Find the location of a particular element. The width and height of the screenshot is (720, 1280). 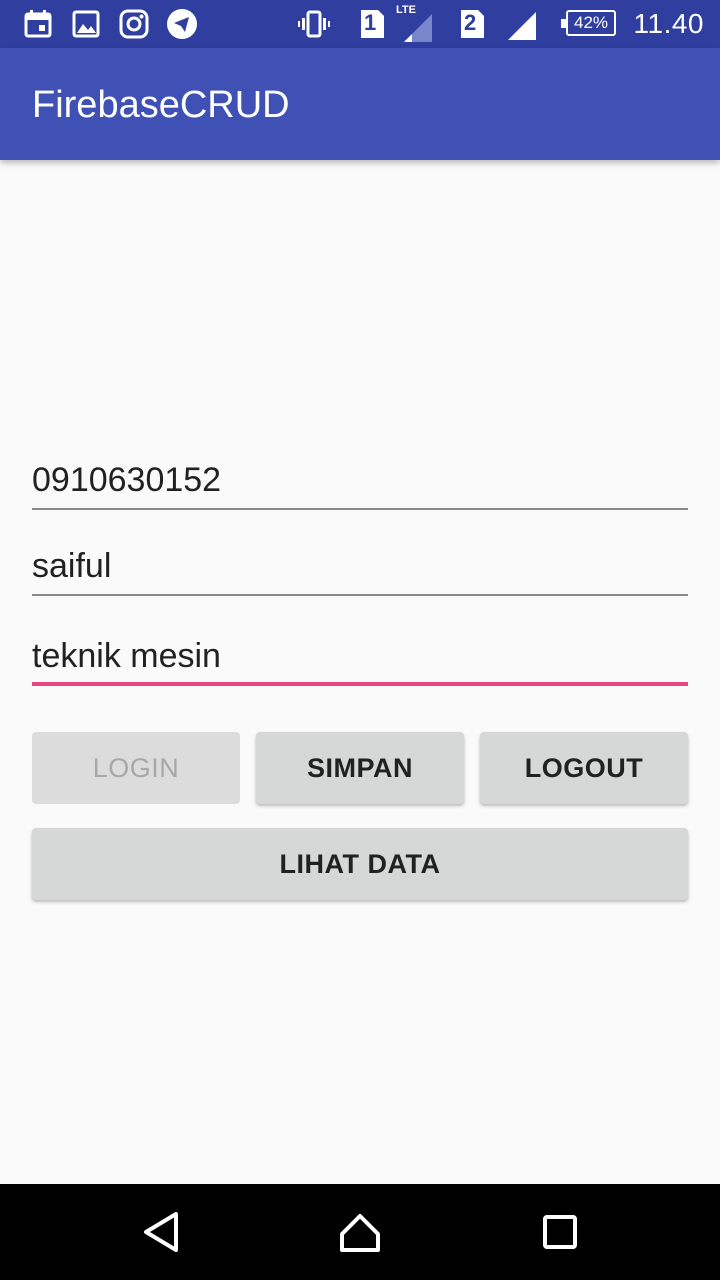

sim1-label: 1 is located at coordinates (370, 22).